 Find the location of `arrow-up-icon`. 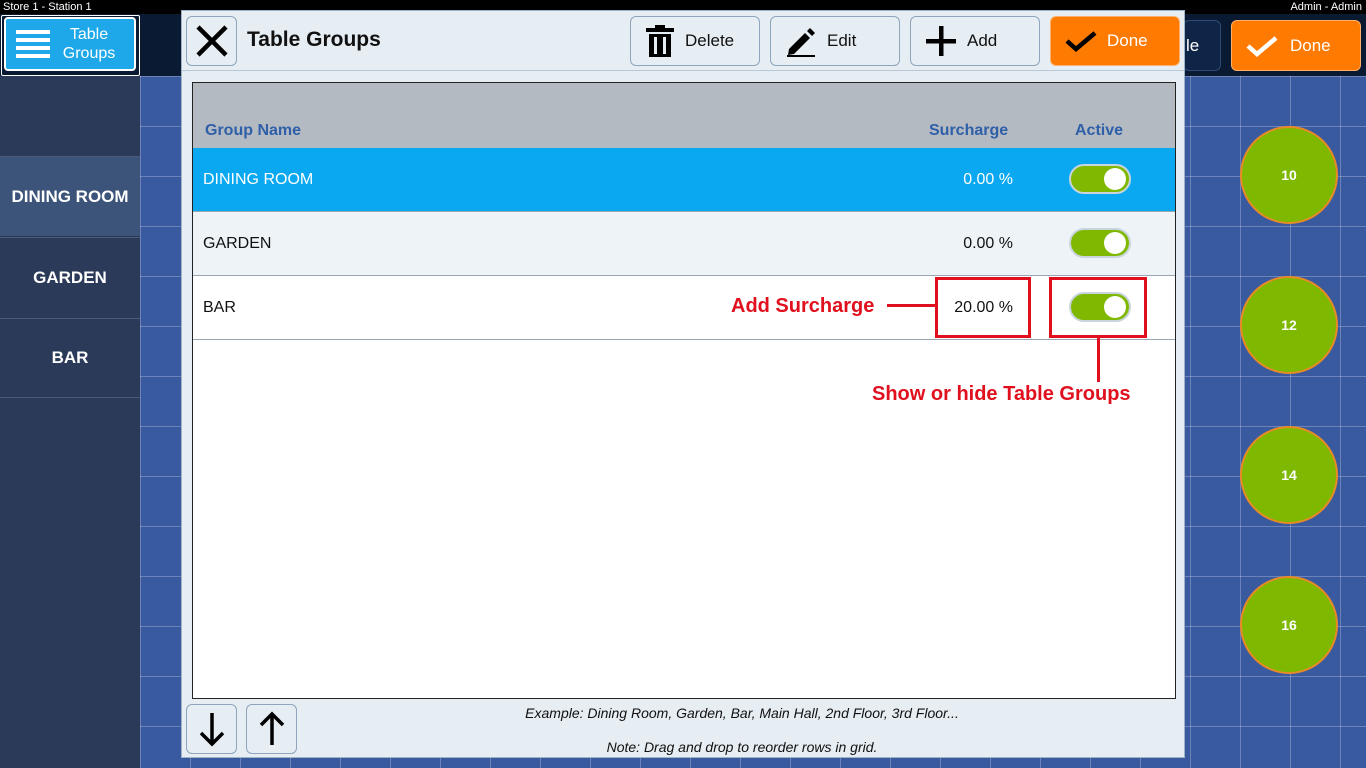

arrow-up-icon is located at coordinates (271, 728).